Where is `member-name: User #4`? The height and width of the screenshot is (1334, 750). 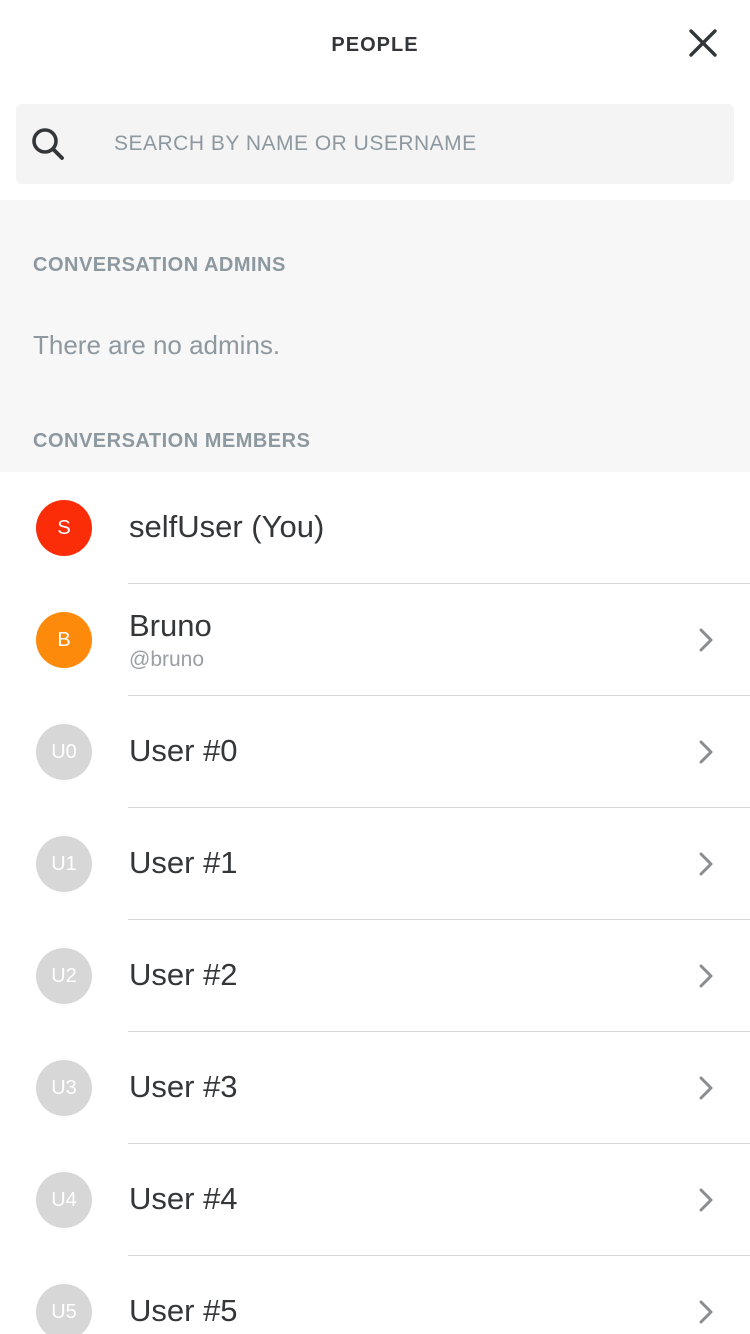
member-name: User #4 is located at coordinates (183, 1198).